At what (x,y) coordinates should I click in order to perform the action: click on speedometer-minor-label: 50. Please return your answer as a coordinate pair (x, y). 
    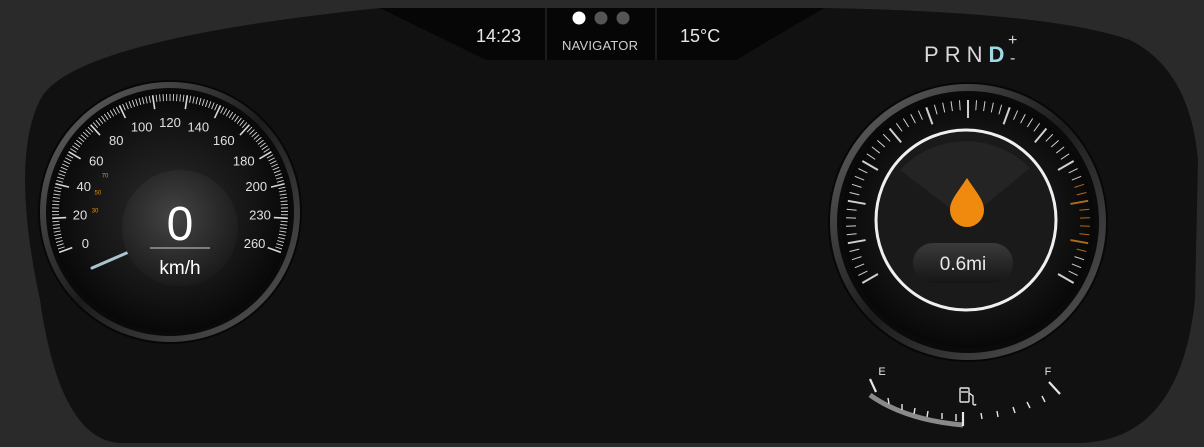
    Looking at the image, I should click on (98, 193).